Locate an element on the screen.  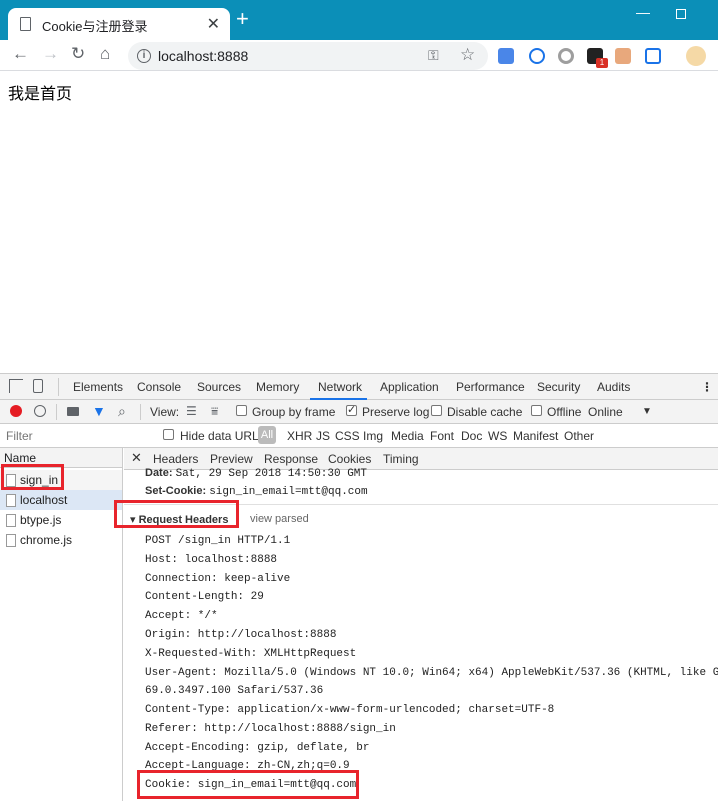
close-detail-icon: ✕ is located at coordinates (136, 458).